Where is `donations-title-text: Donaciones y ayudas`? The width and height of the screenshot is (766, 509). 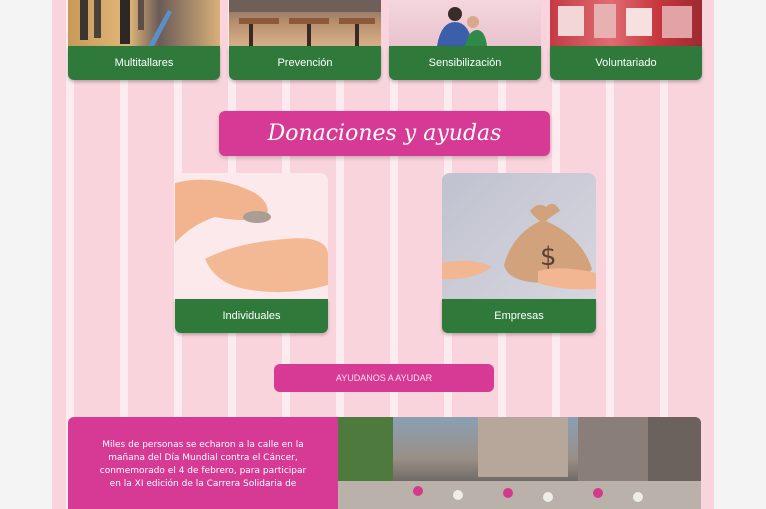 donations-title-text: Donaciones y ayudas is located at coordinates (384, 133).